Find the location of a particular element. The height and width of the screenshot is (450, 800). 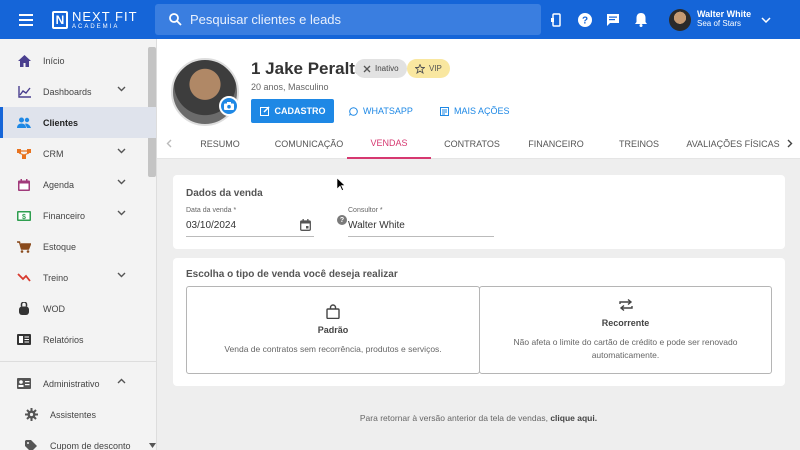

device-icon is located at coordinates (557, 19).